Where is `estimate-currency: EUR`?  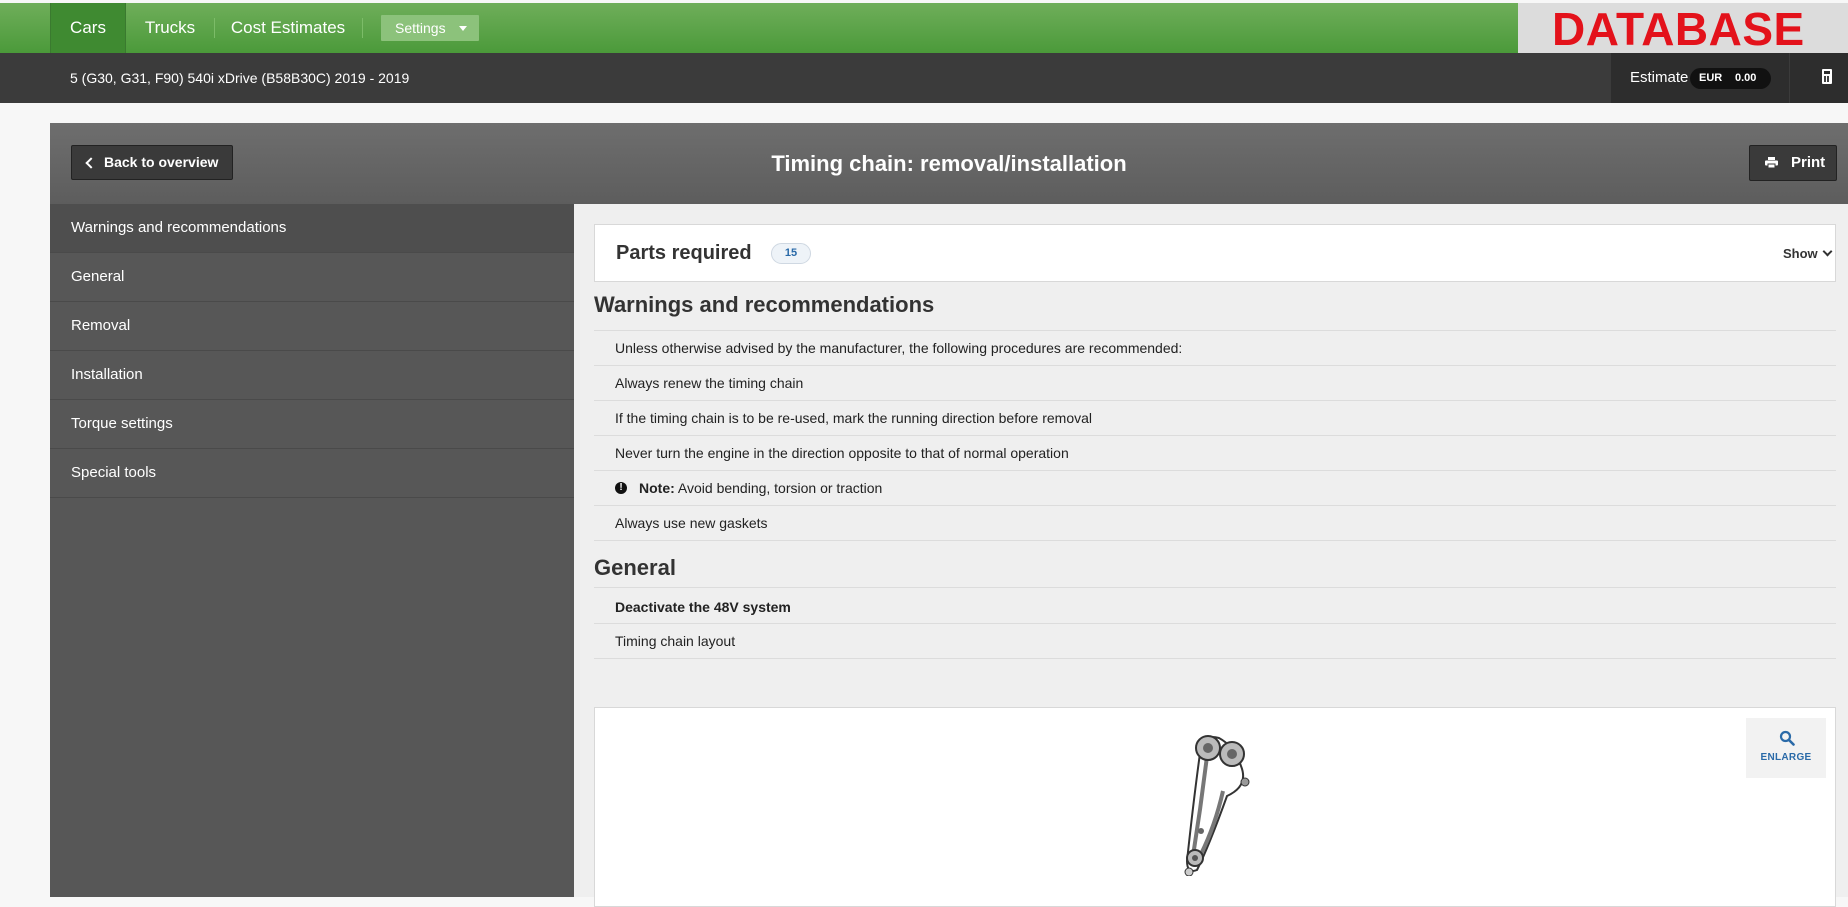 estimate-currency: EUR is located at coordinates (1711, 78).